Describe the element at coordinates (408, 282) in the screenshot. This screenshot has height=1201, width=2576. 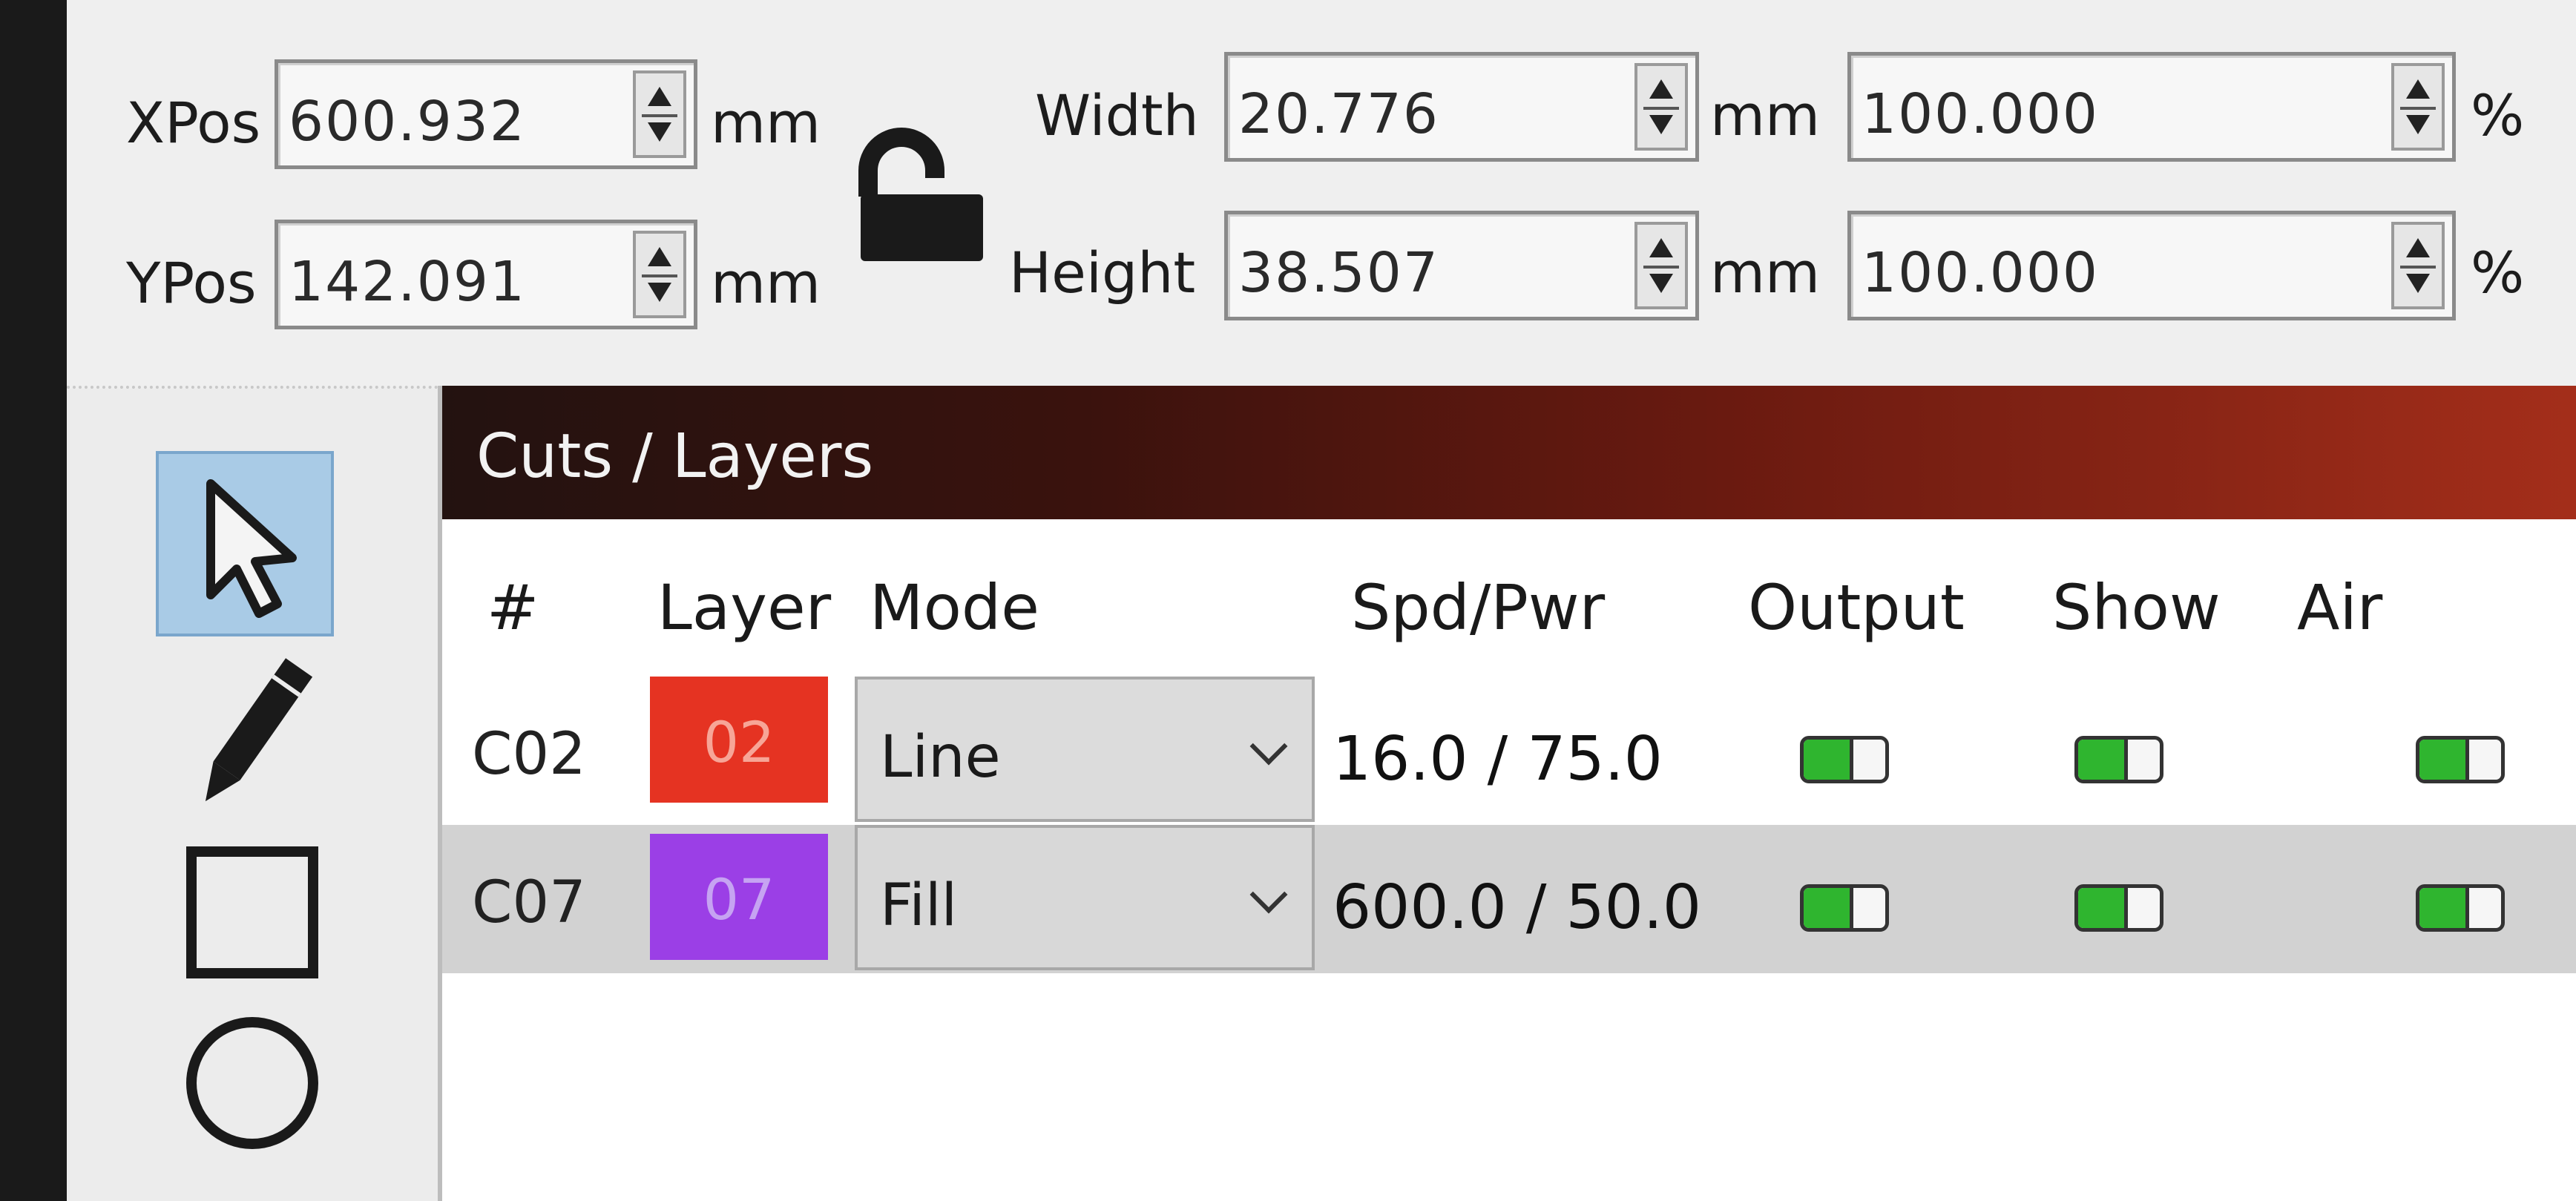
I see `ypos-value: 142.091` at that location.